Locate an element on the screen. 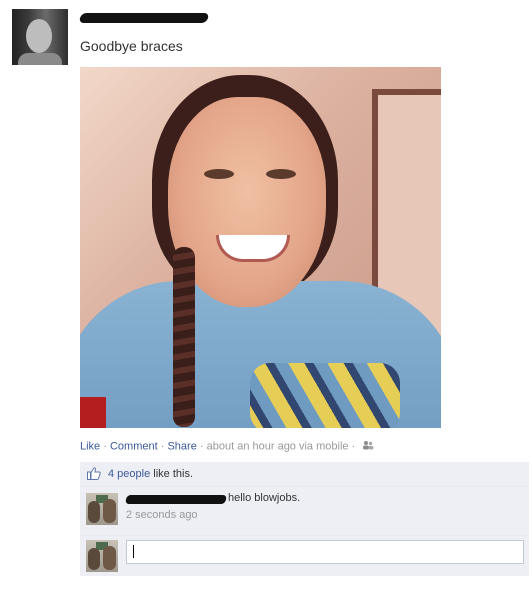  viewer-avatar is located at coordinates (102, 556).